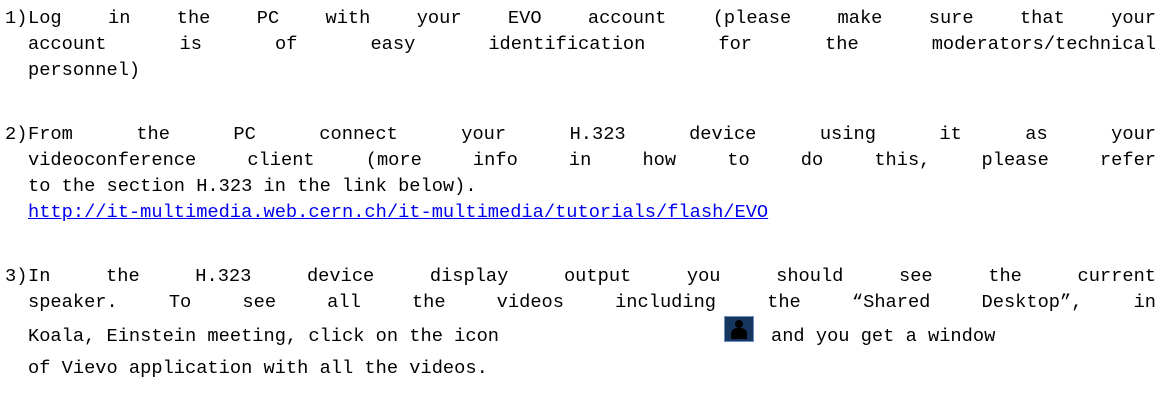 Image resolution: width=1171 pixels, height=410 pixels. What do you see at coordinates (252, 186) in the screenshot?
I see `step-text-line: to the section H.323 in the link below).` at bounding box center [252, 186].